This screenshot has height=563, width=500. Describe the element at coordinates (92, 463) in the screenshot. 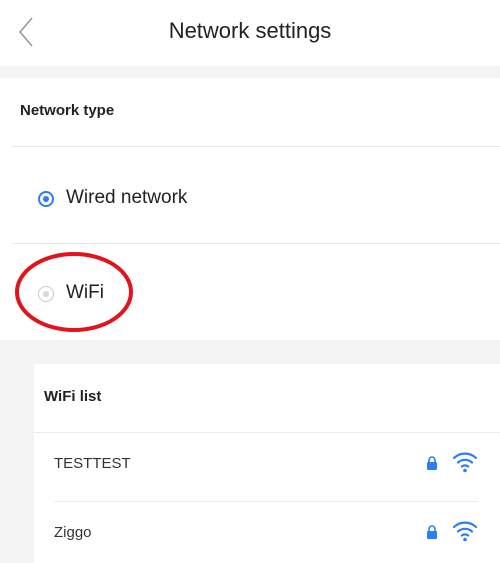

I see `wifi-network-name: TESTTEST` at that location.